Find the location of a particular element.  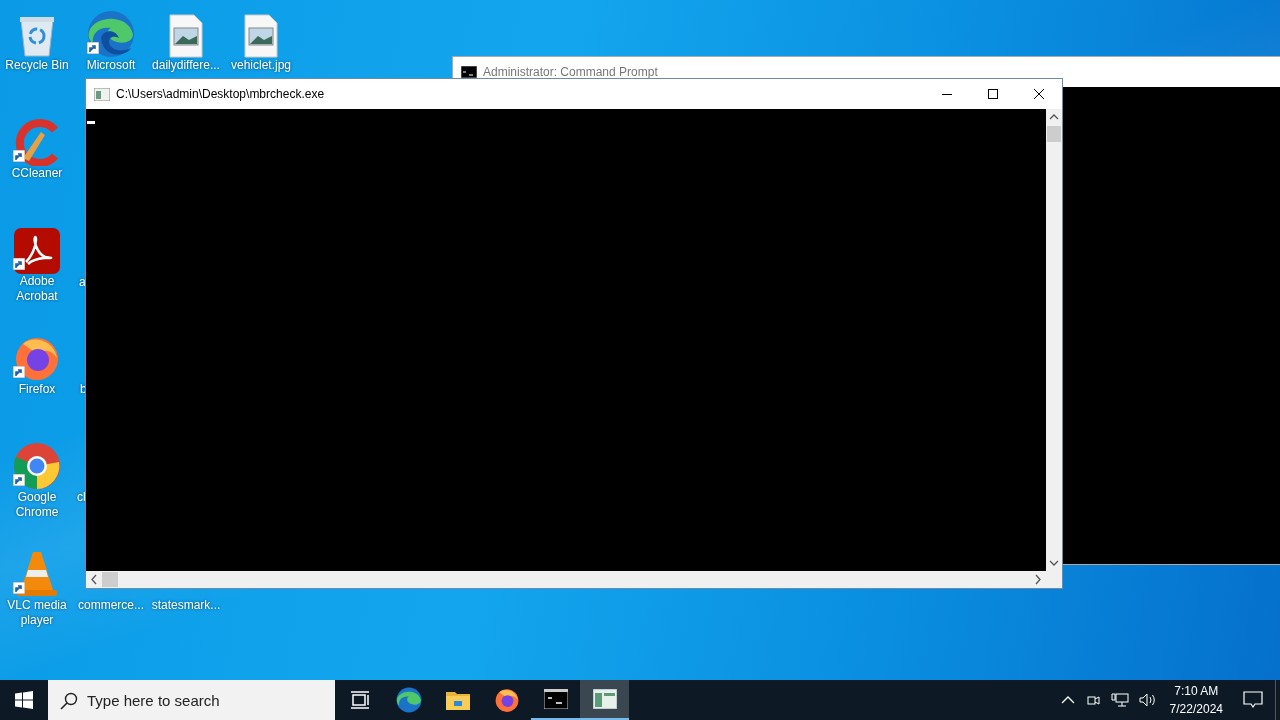

volume-icon is located at coordinates (1147, 700).